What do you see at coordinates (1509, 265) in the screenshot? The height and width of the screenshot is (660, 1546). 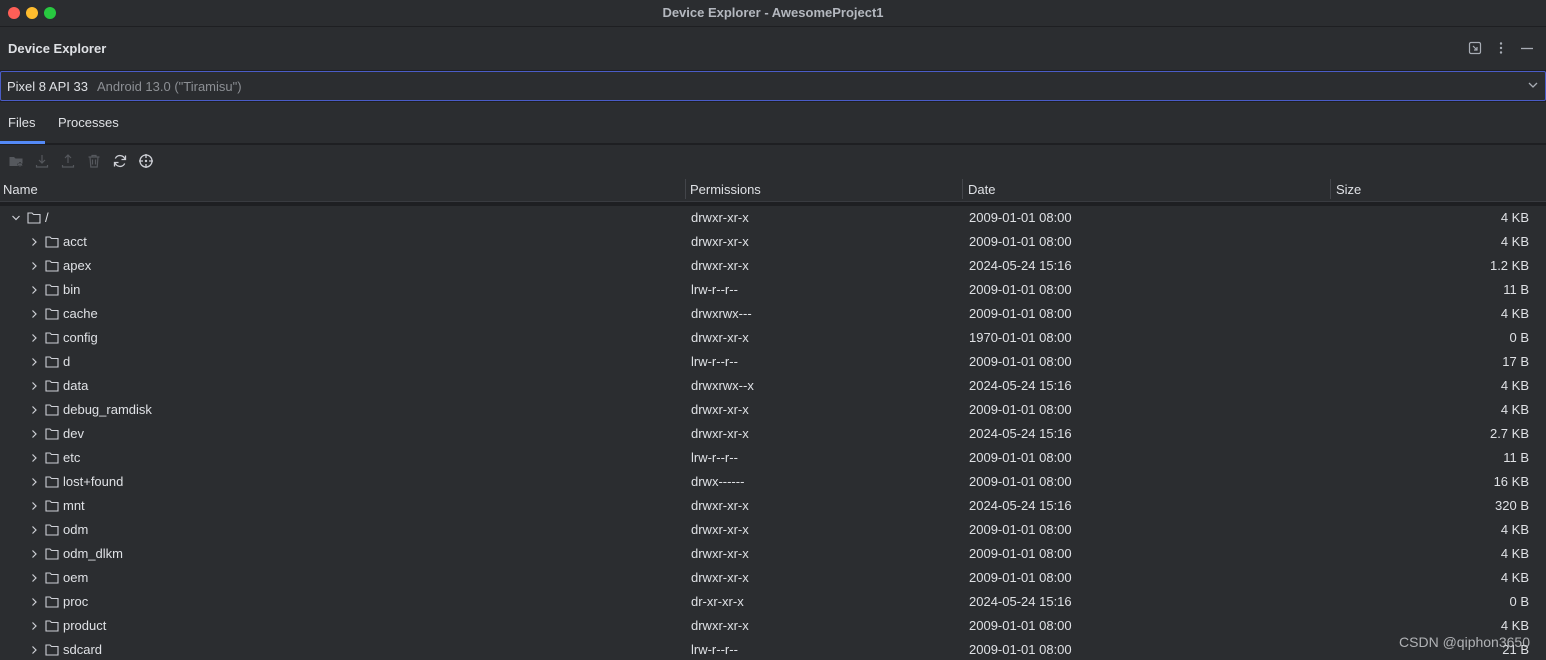 I see `file-size: 1.2 KB` at bounding box center [1509, 265].